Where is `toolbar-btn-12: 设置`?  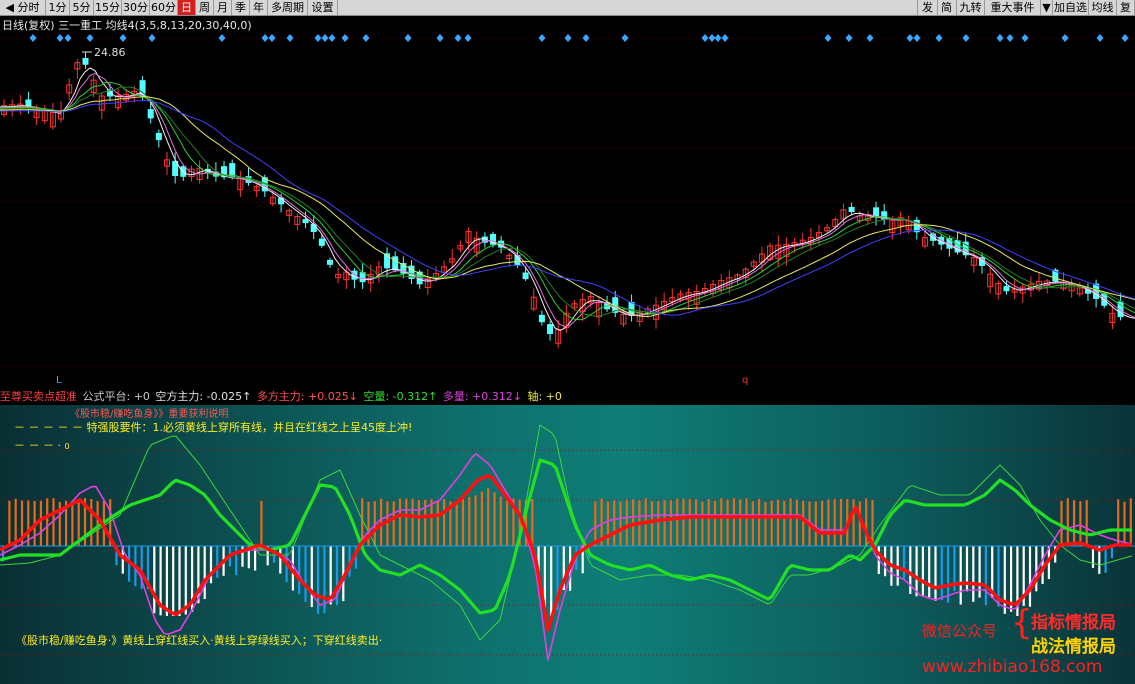
toolbar-btn-12: 设置 is located at coordinates (323, 7).